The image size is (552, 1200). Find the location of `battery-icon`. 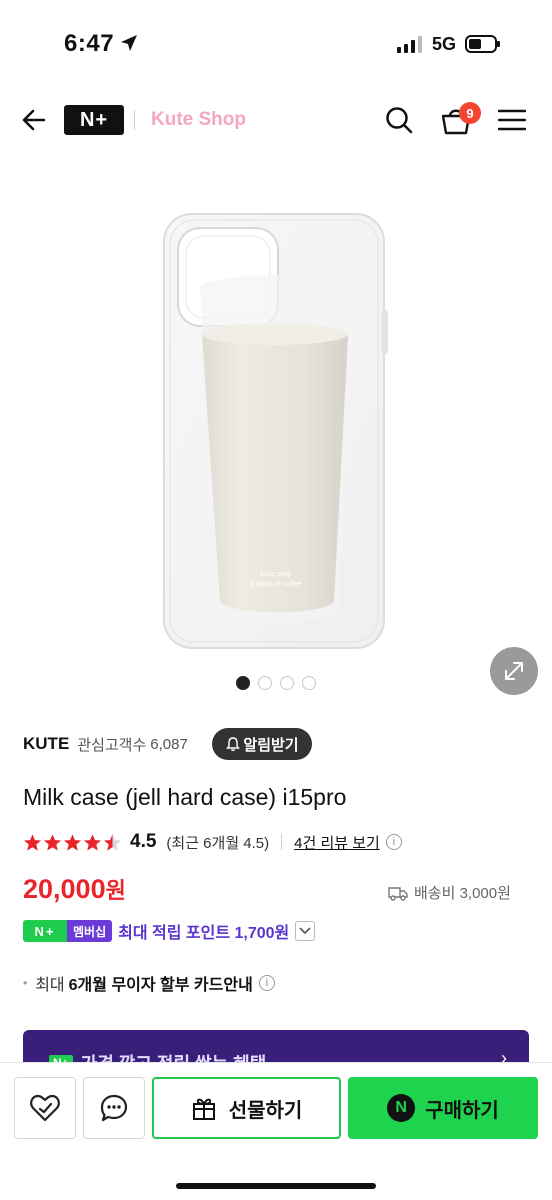

battery-icon is located at coordinates (482, 44).